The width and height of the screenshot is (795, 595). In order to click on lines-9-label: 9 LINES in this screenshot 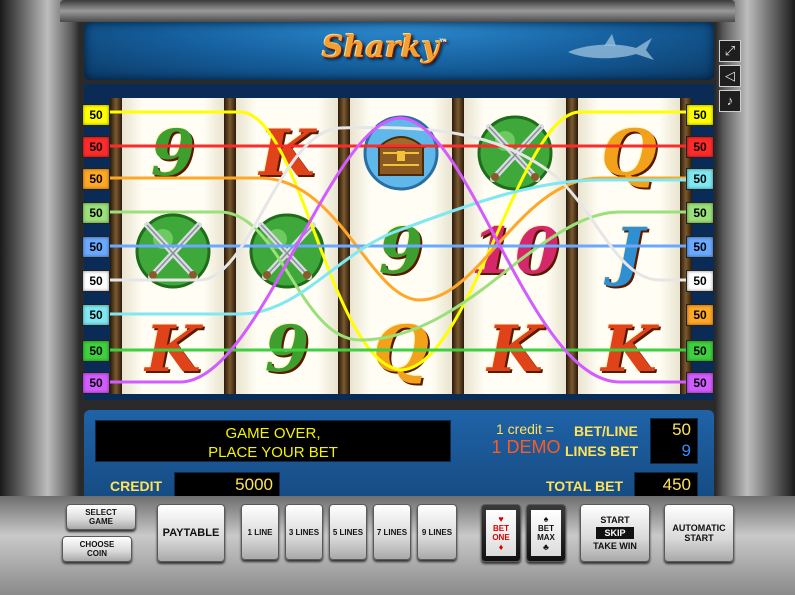, I will do `click(437, 532)`.